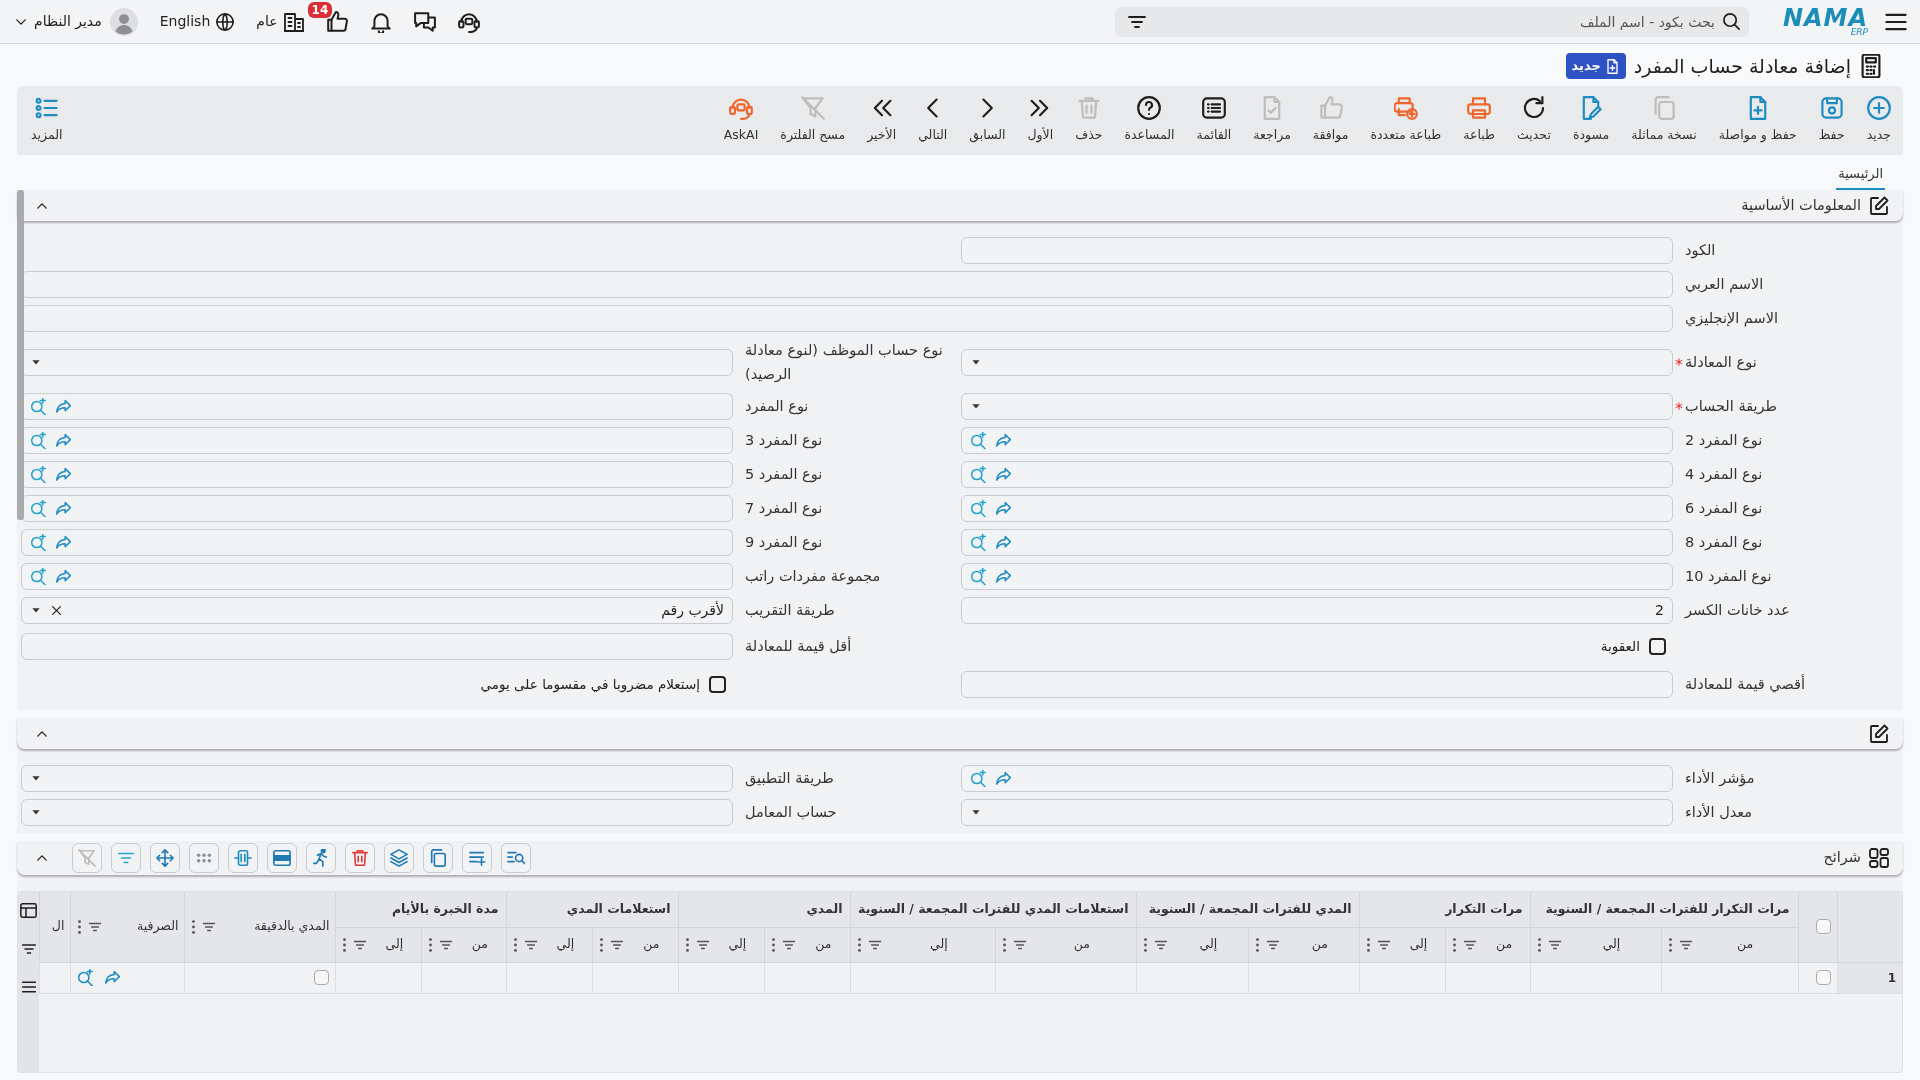 The height and width of the screenshot is (1080, 1920). I want to click on previous-button: السابق, so click(987, 120).